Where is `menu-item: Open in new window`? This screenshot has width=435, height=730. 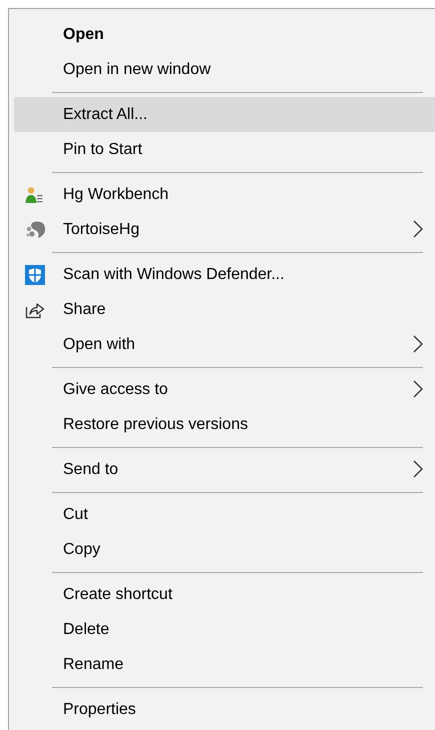
menu-item: Open in new window is located at coordinates (224, 69).